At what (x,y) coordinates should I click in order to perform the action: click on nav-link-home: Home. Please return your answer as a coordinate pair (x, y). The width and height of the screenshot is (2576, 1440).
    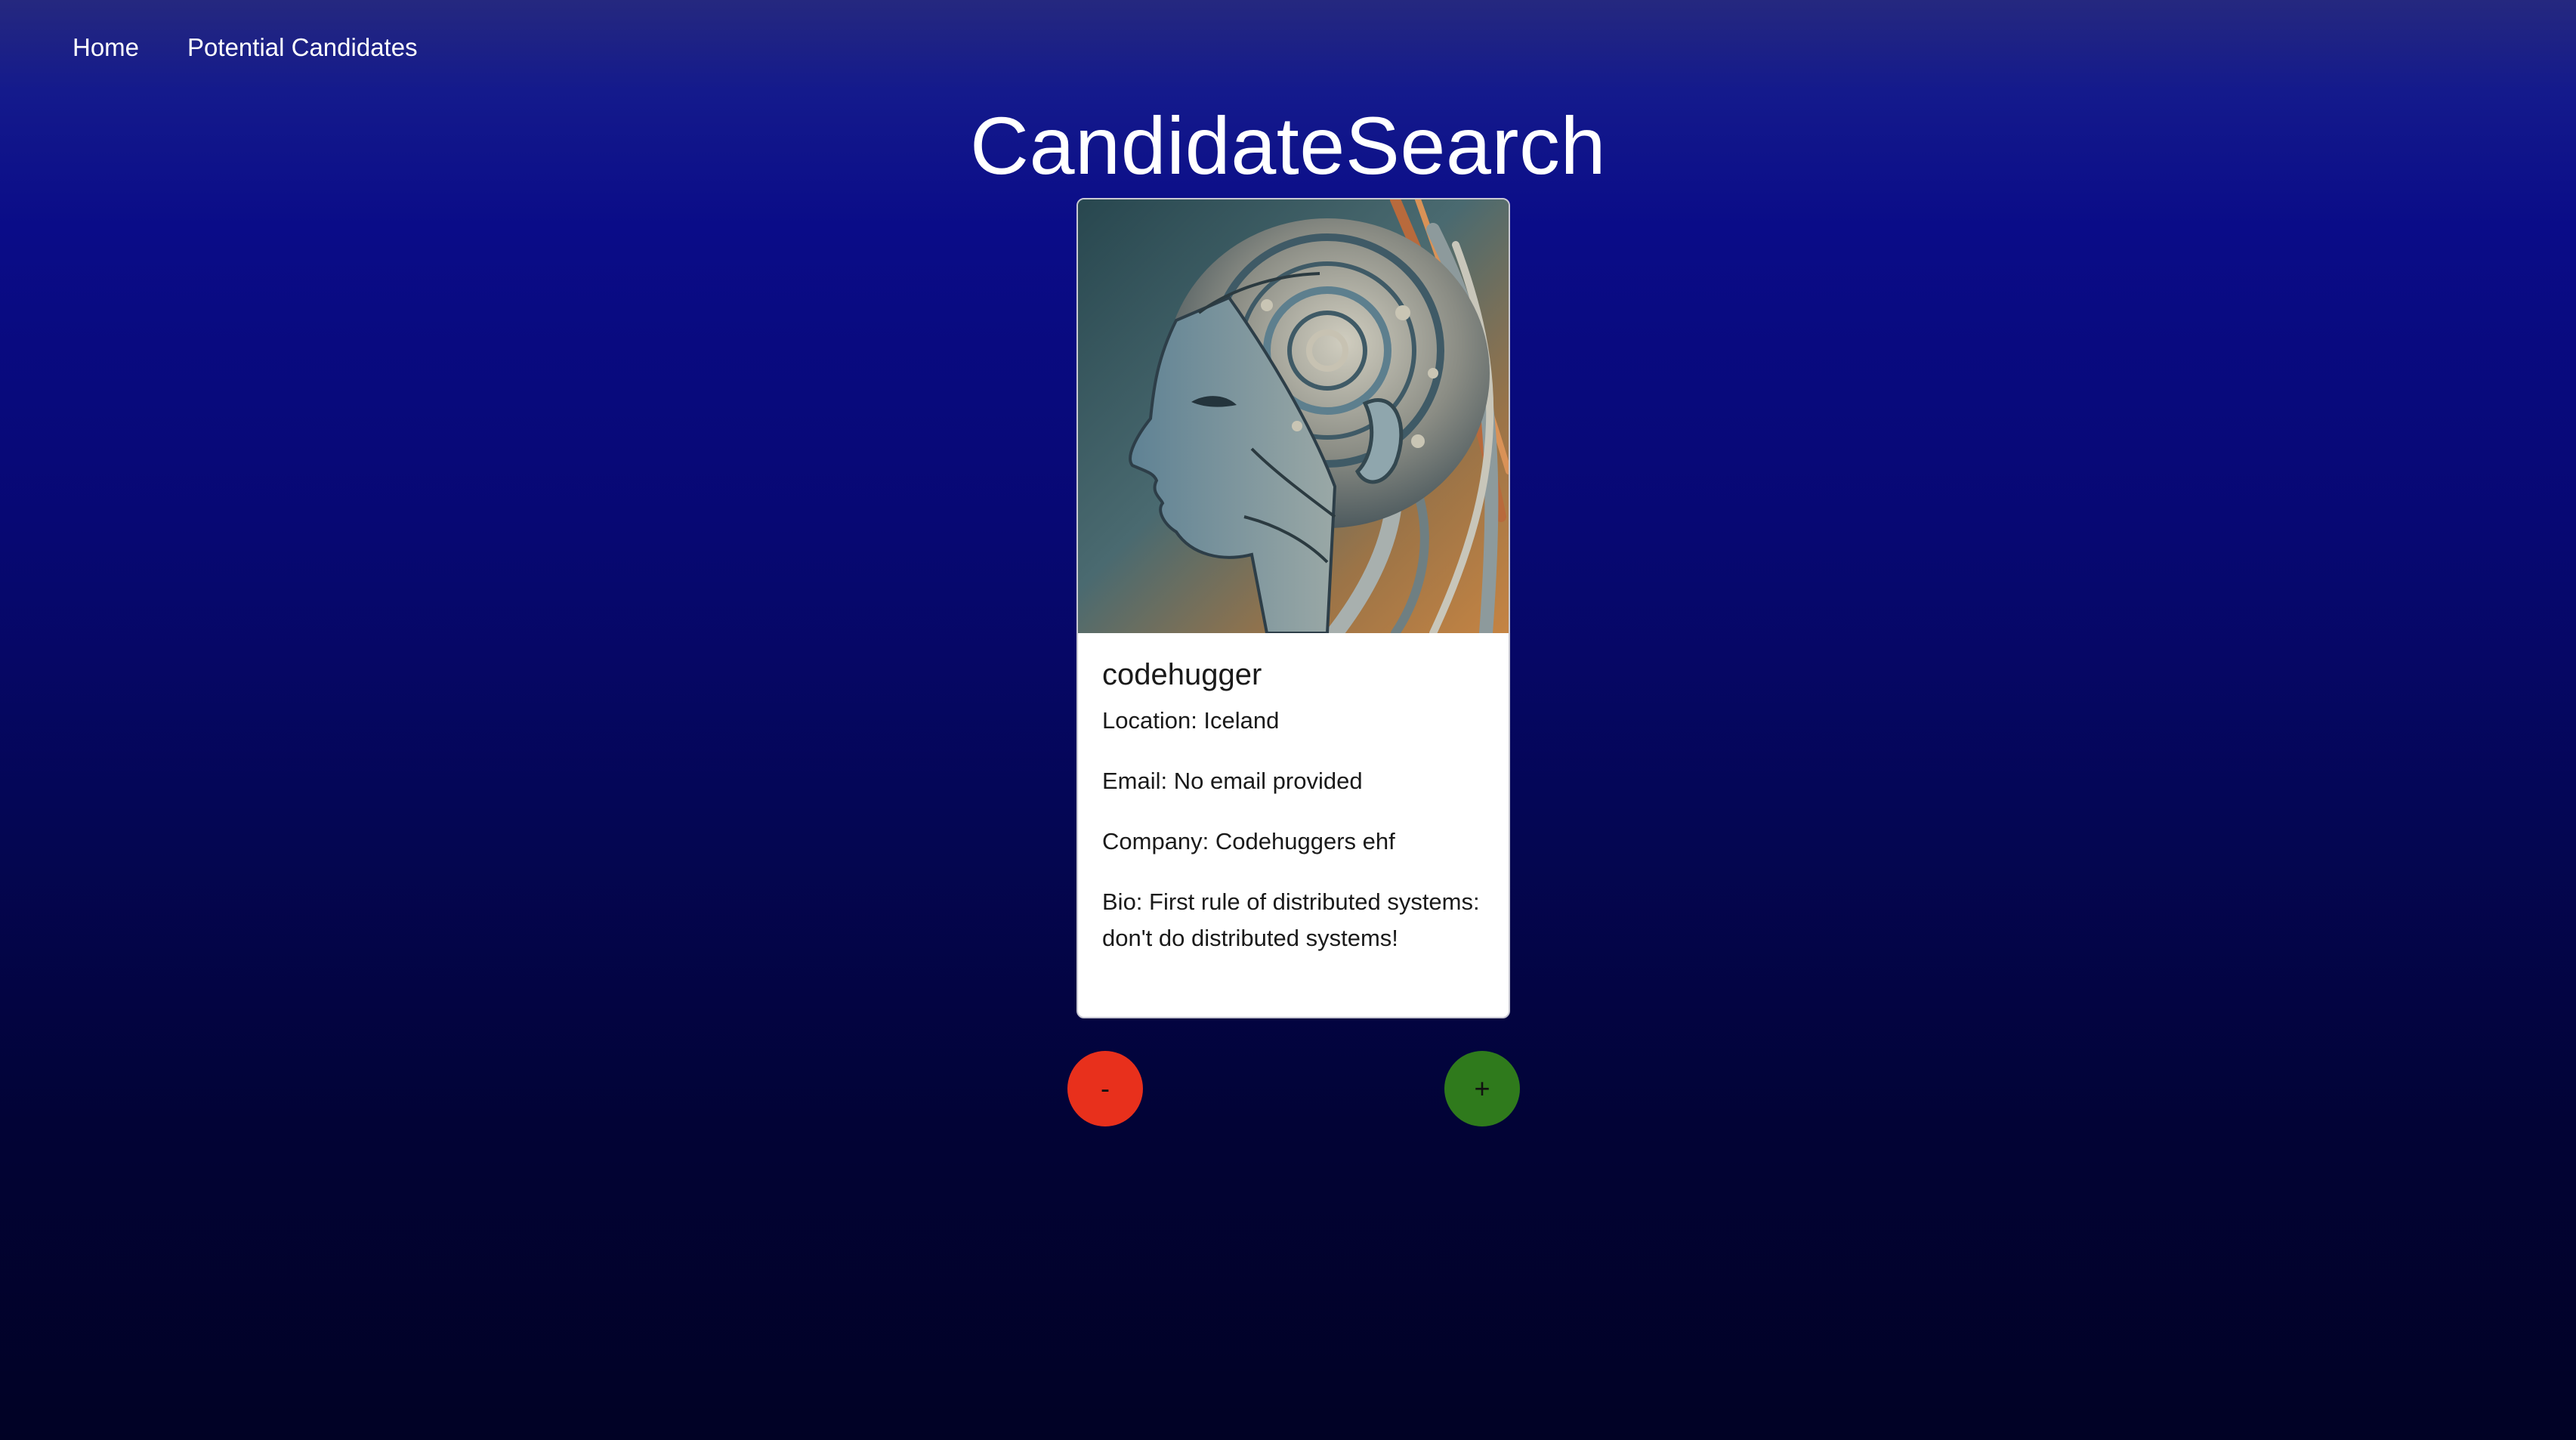
    Looking at the image, I should click on (106, 47).